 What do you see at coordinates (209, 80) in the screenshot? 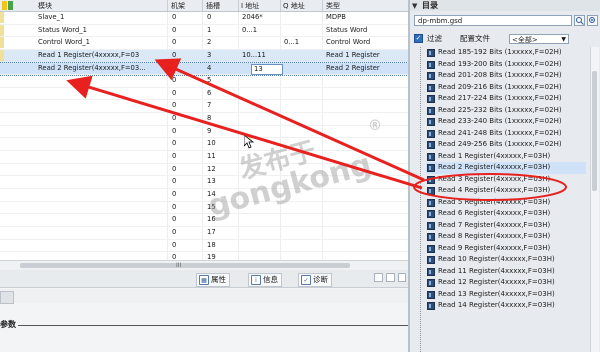
I see `cell-slot: 5` at bounding box center [209, 80].